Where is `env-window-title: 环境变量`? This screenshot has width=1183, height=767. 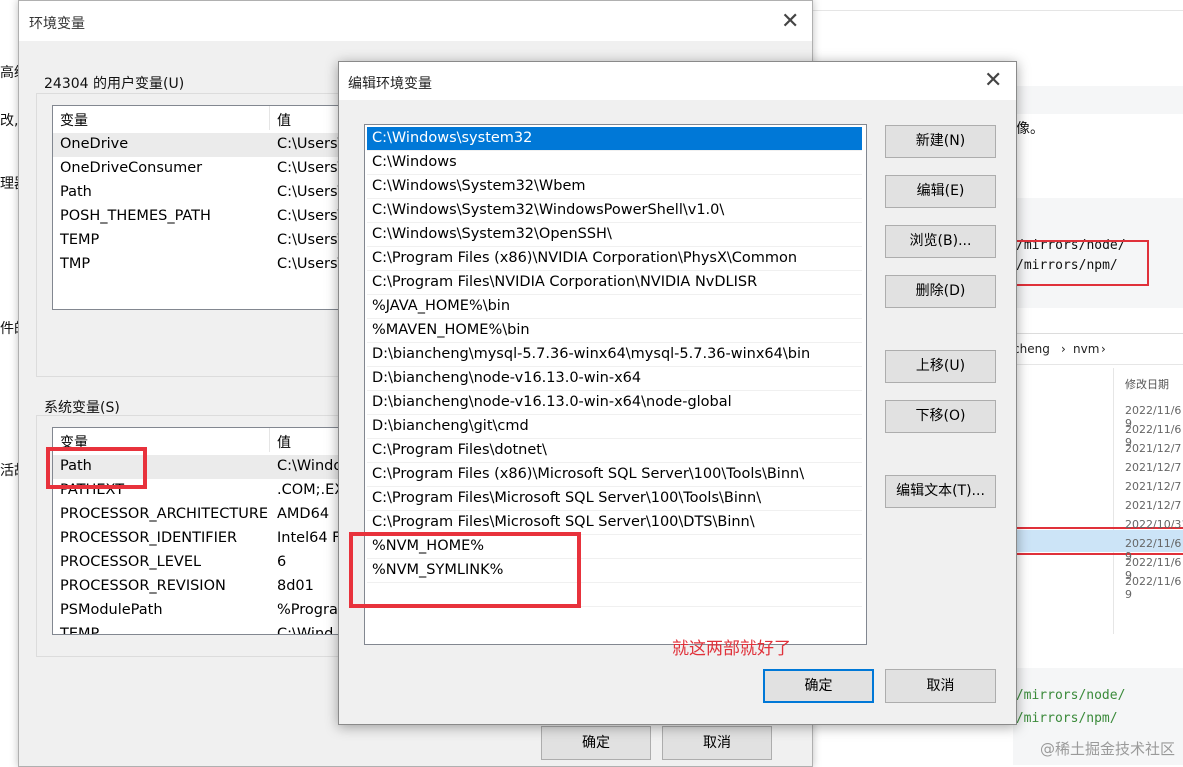 env-window-title: 环境变量 is located at coordinates (57, 24).